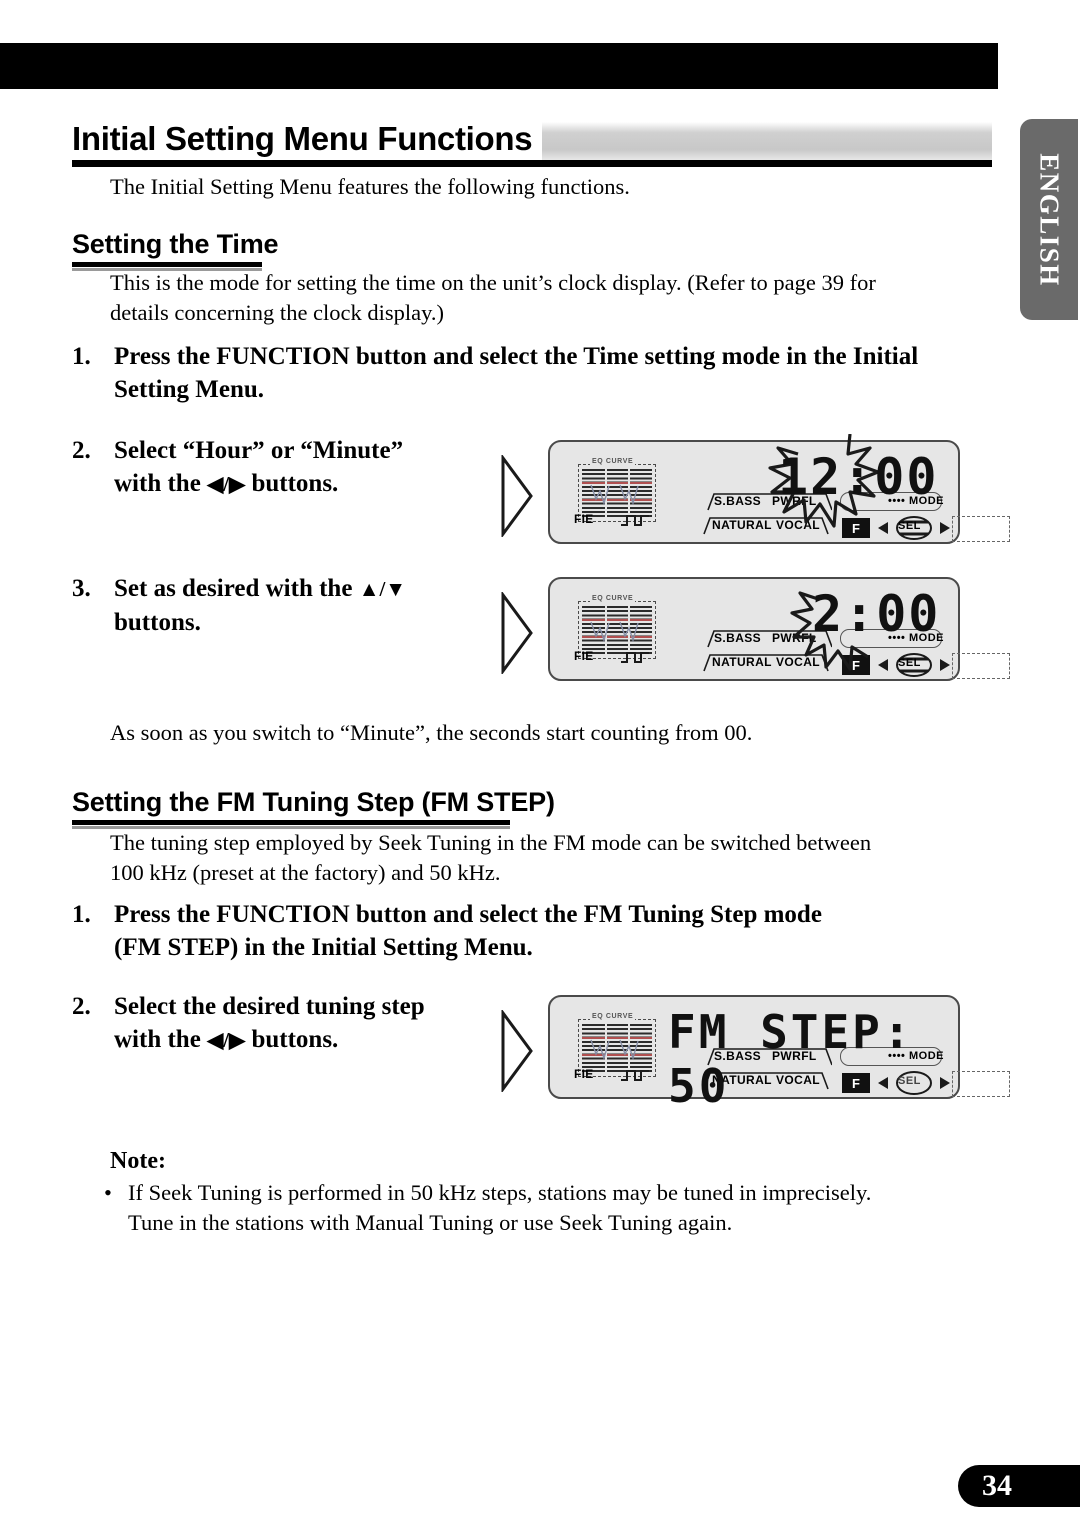 The width and height of the screenshot is (1080, 1533). Describe the element at coordinates (138, 1161) in the screenshot. I see `note-title: Note:` at that location.